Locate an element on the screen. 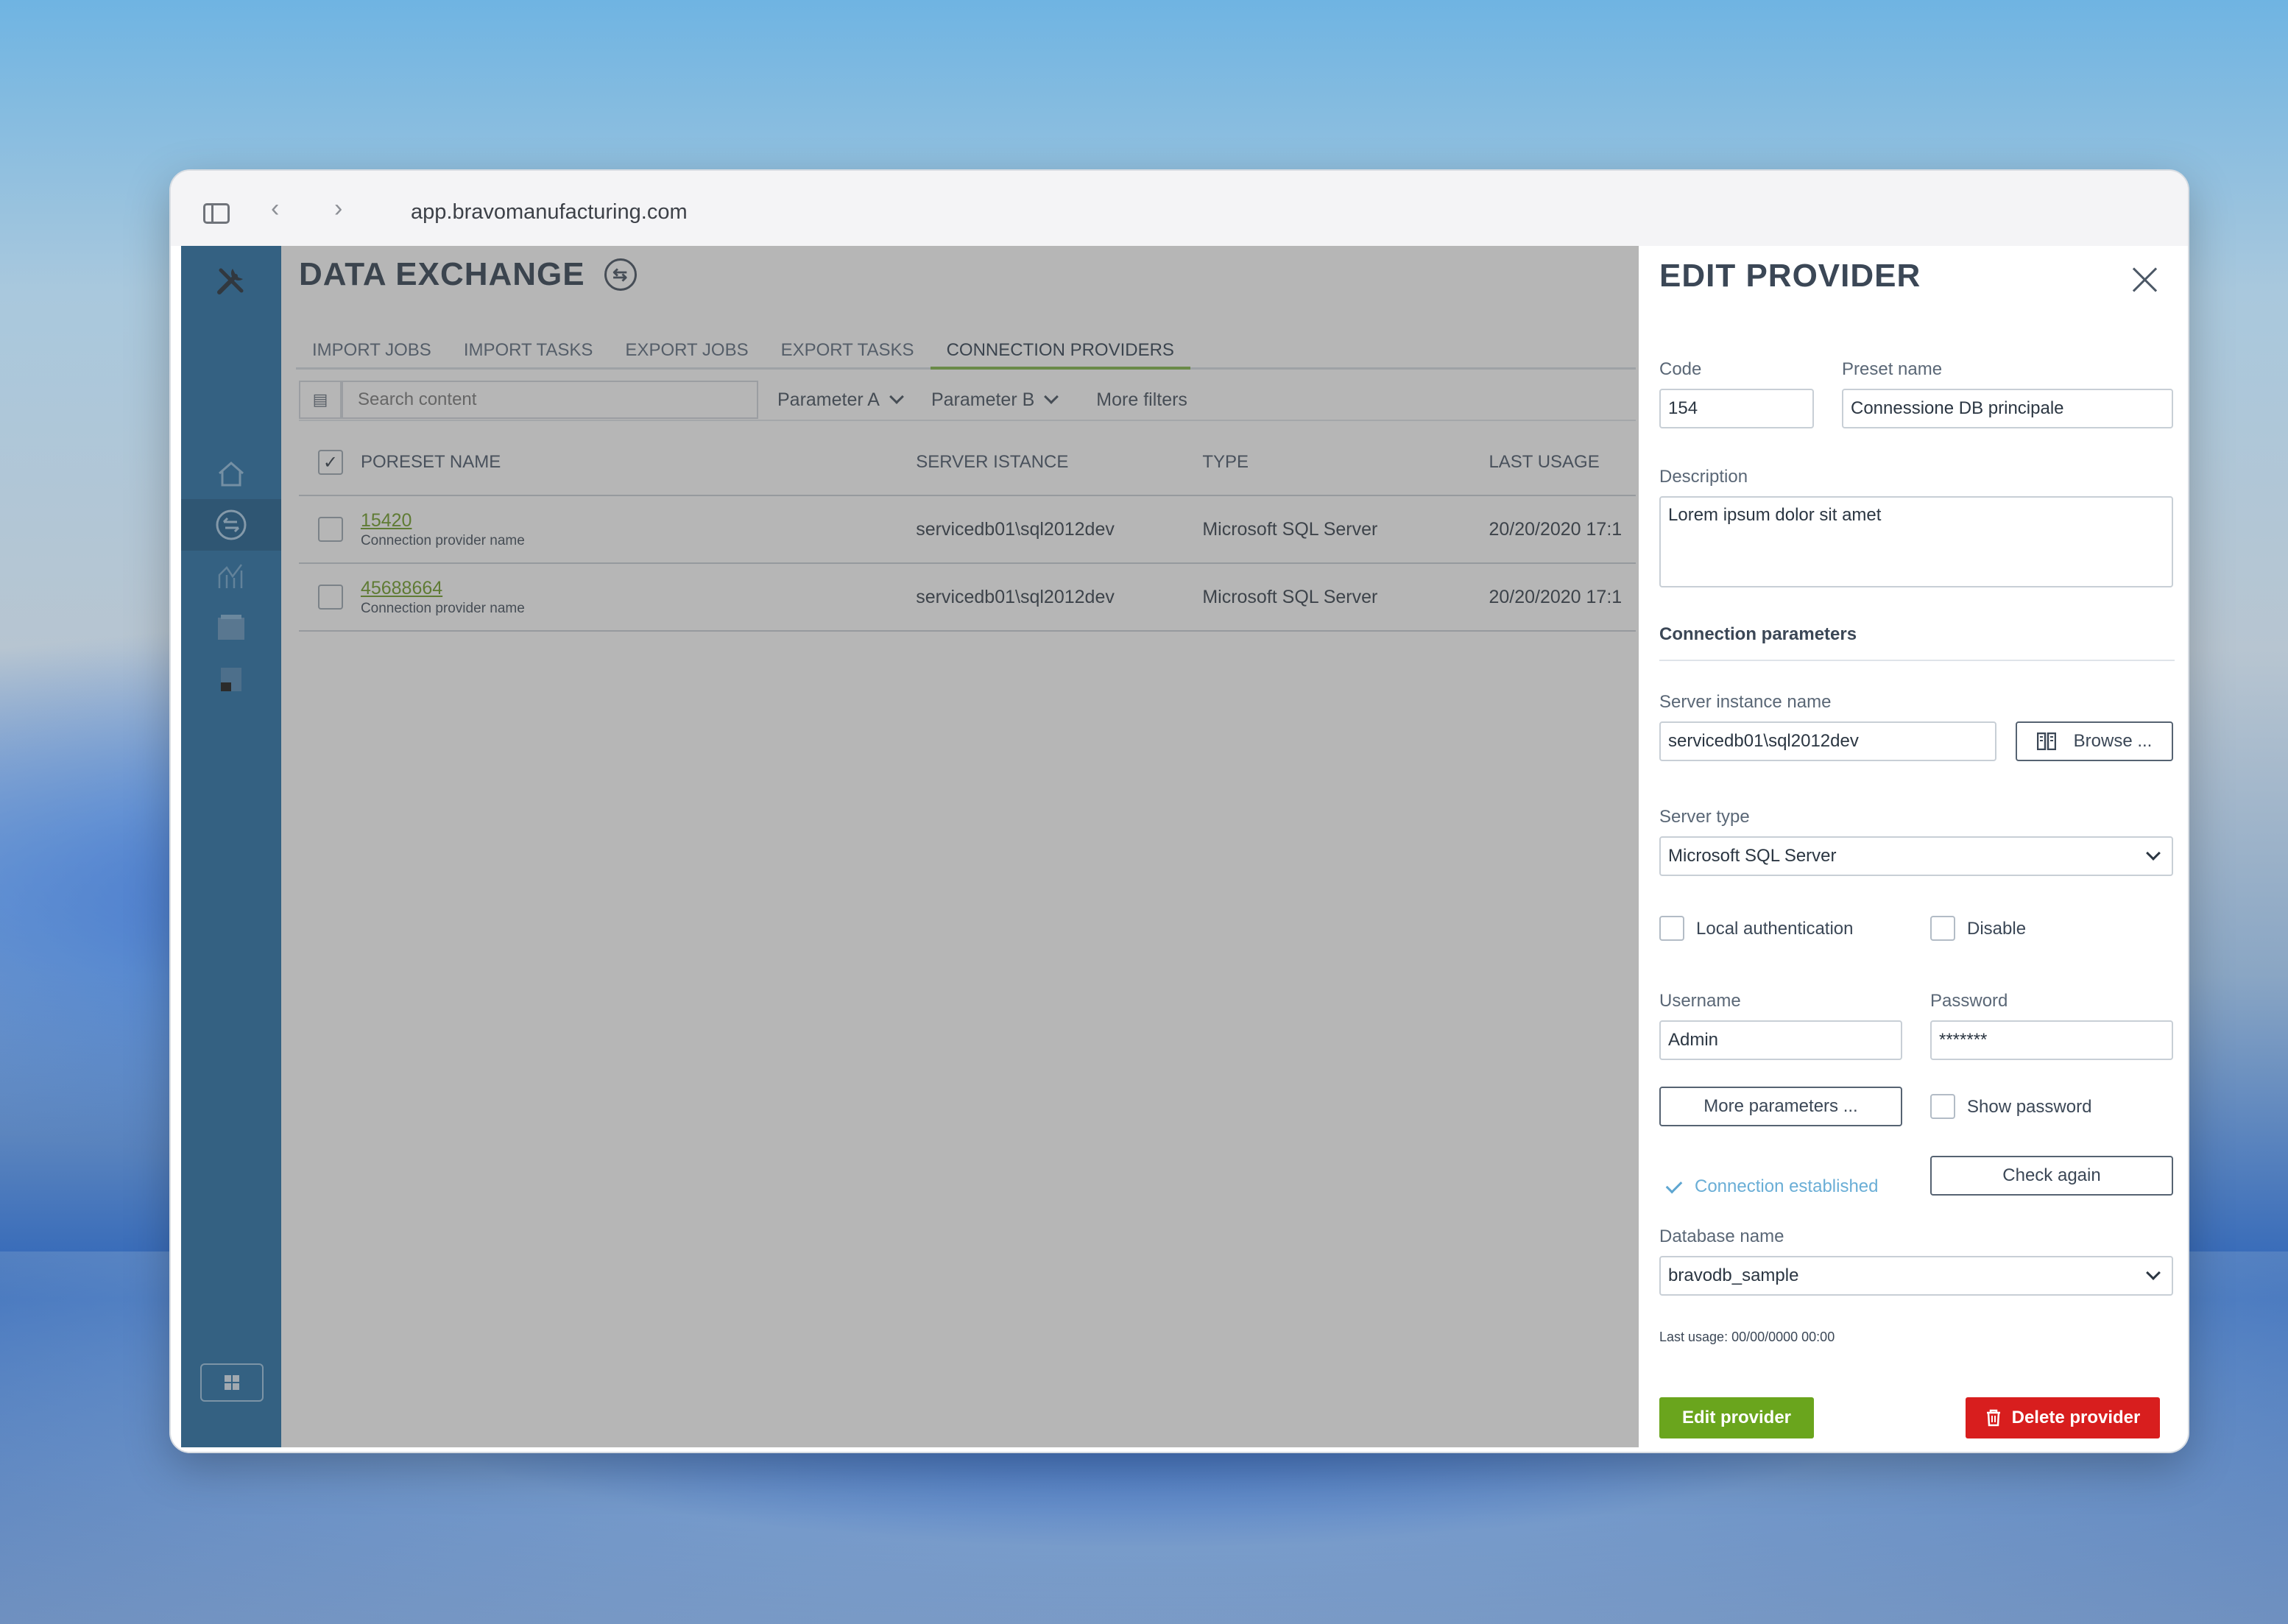 The image size is (2288, 1624). preset-name-field: Connessione DB principale is located at coordinates (2007, 408).